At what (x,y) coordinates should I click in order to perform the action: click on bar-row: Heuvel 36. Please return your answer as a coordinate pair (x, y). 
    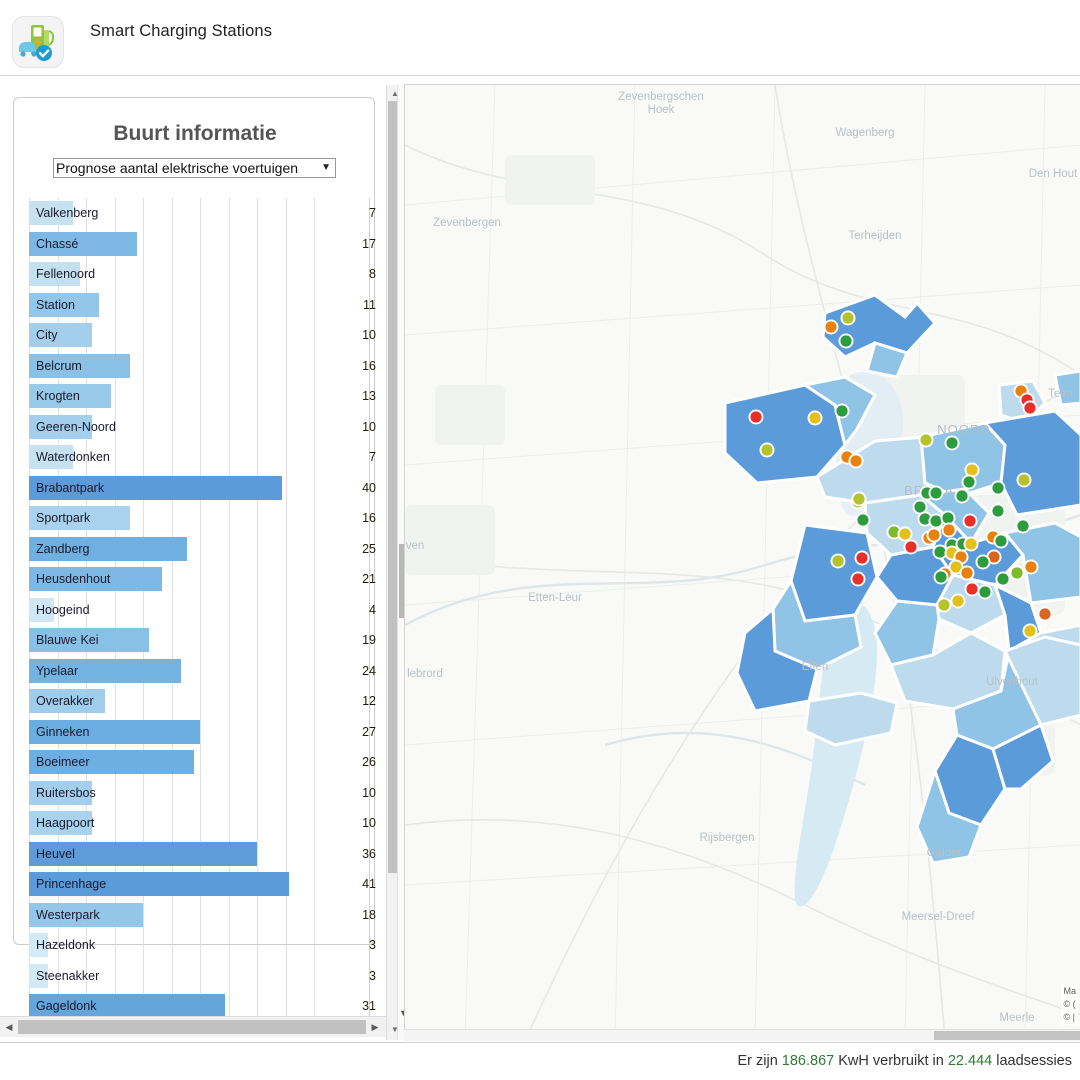
    Looking at the image, I should click on (200, 854).